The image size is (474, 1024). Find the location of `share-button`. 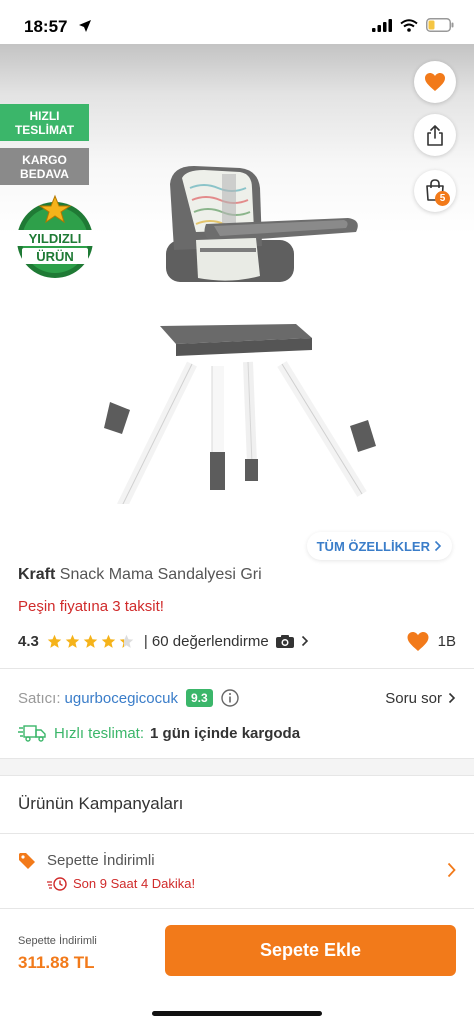

share-button is located at coordinates (435, 135).